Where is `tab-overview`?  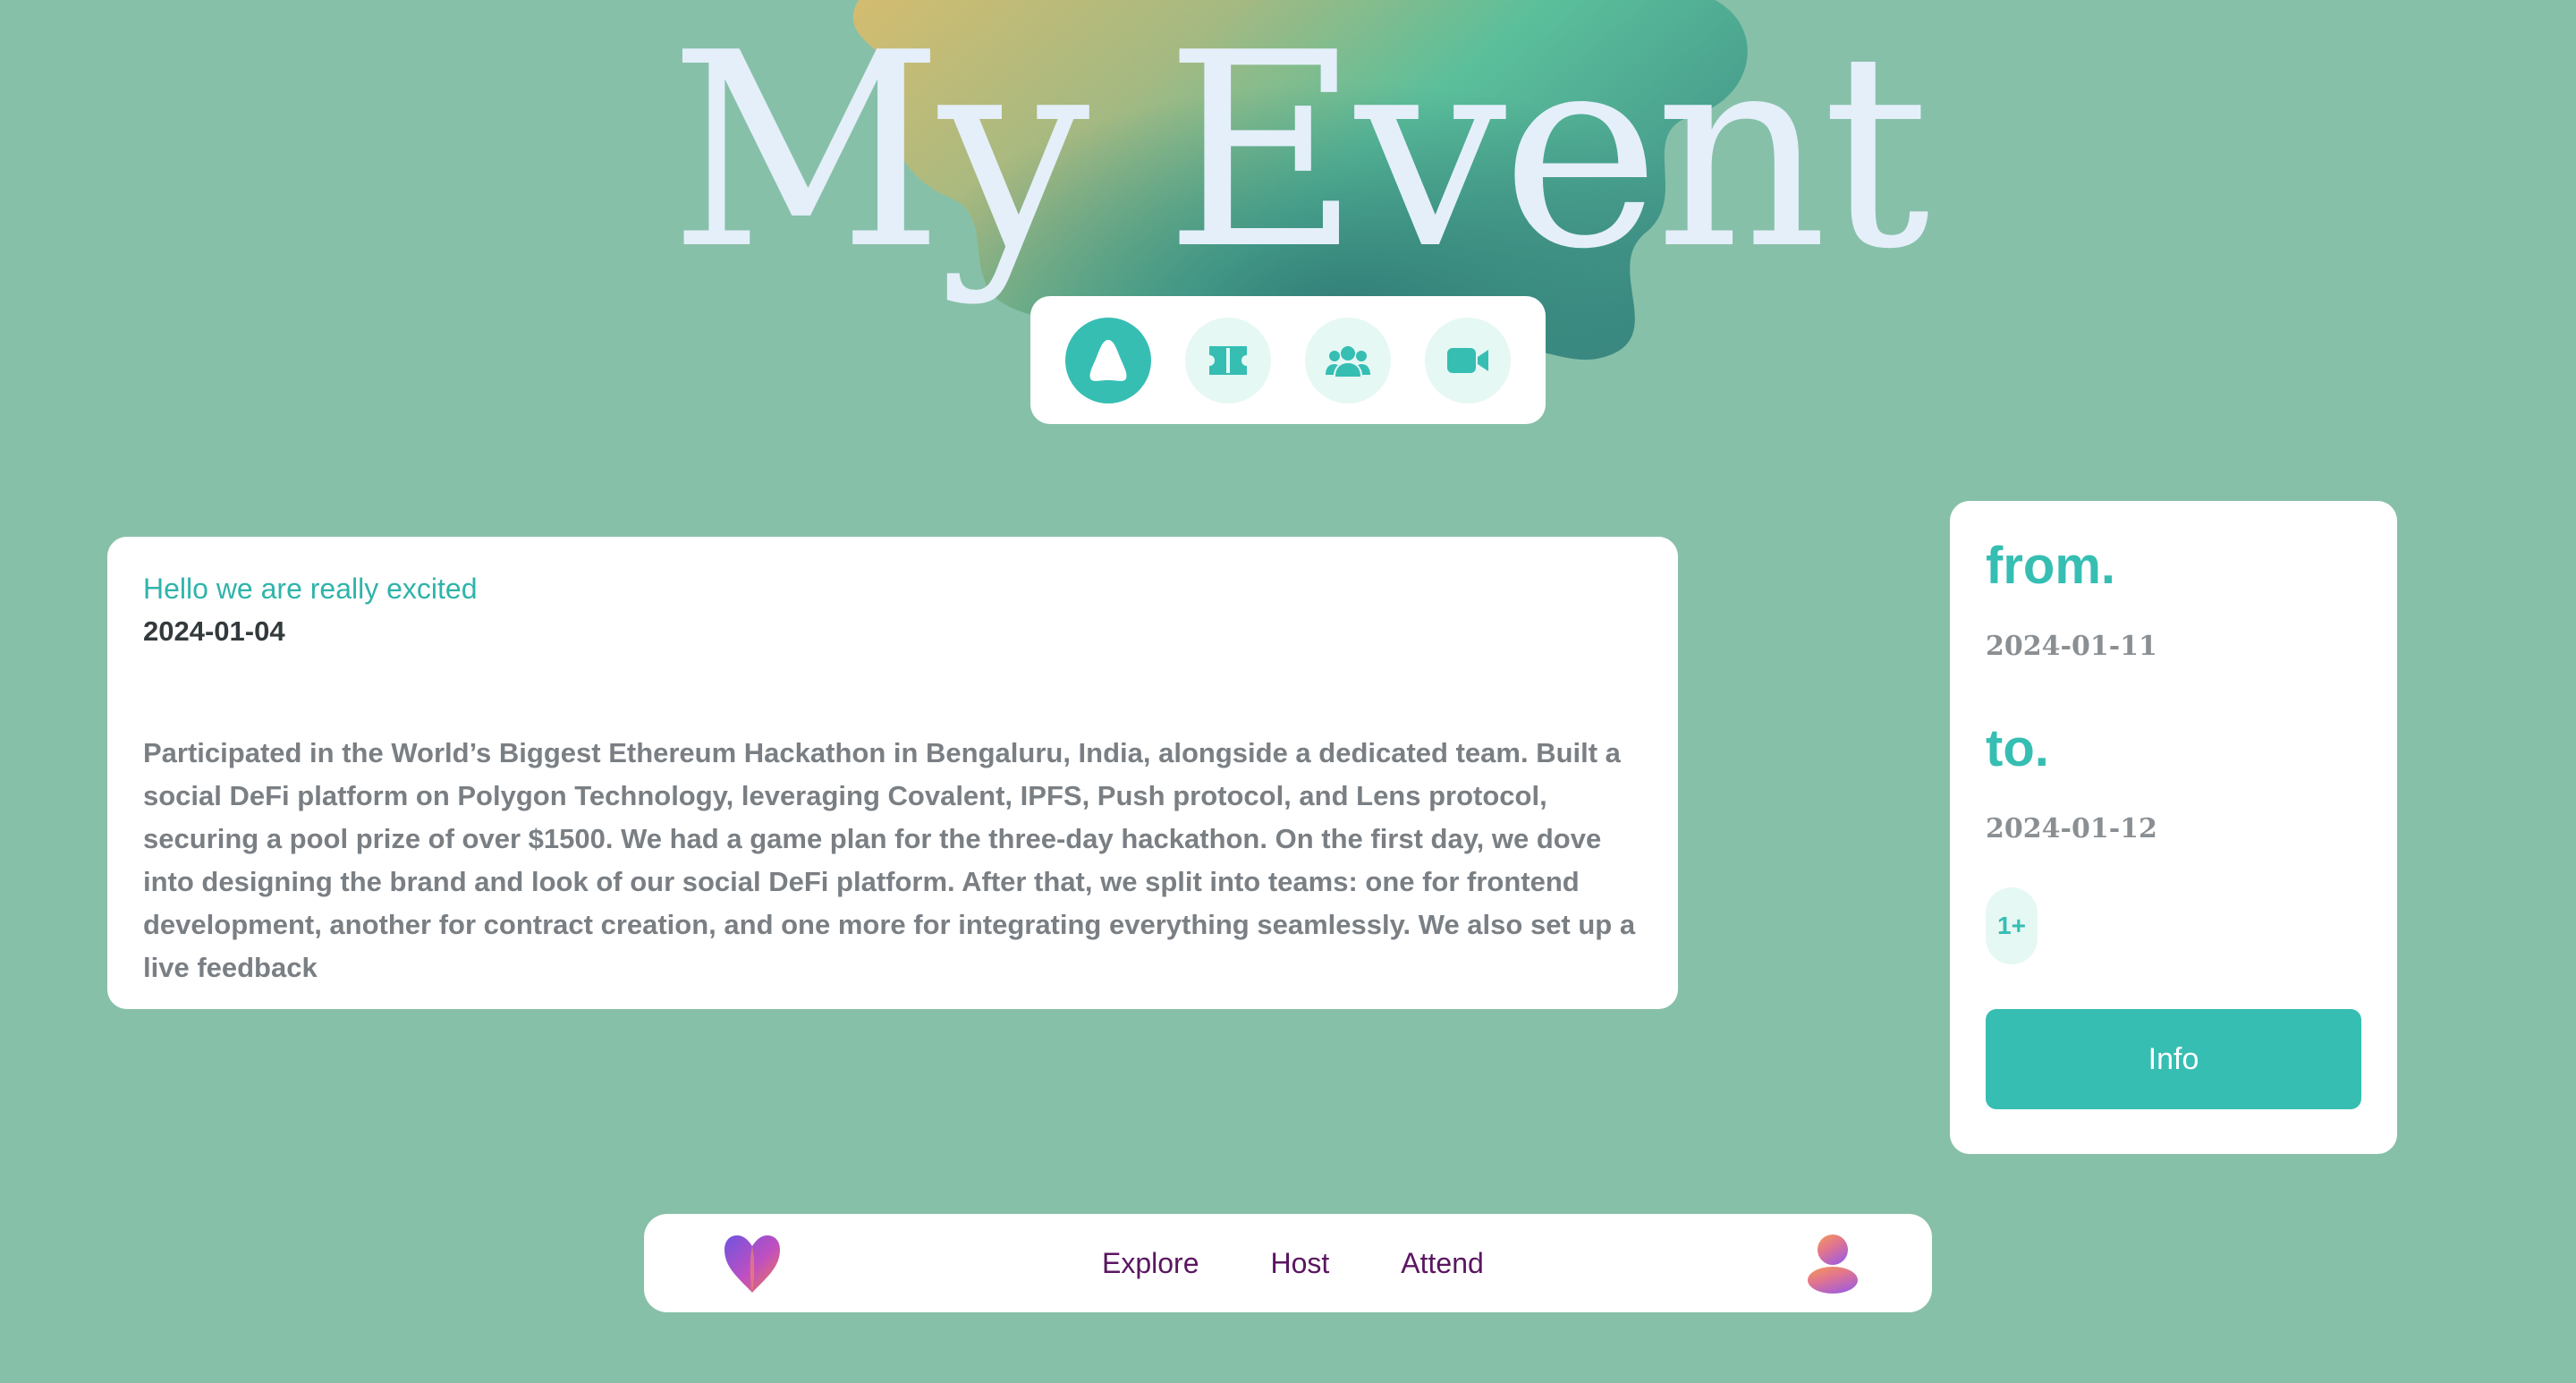 tab-overview is located at coordinates (1108, 360).